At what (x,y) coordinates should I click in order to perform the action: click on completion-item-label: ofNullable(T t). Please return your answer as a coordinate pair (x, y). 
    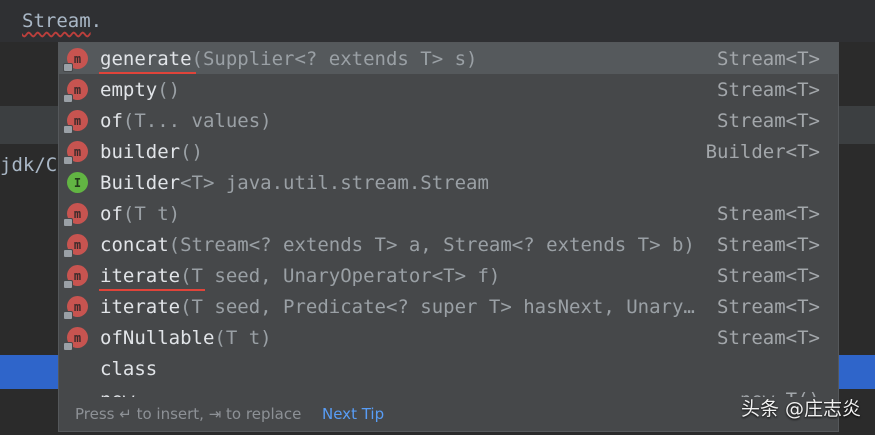
    Looking at the image, I should click on (186, 337).